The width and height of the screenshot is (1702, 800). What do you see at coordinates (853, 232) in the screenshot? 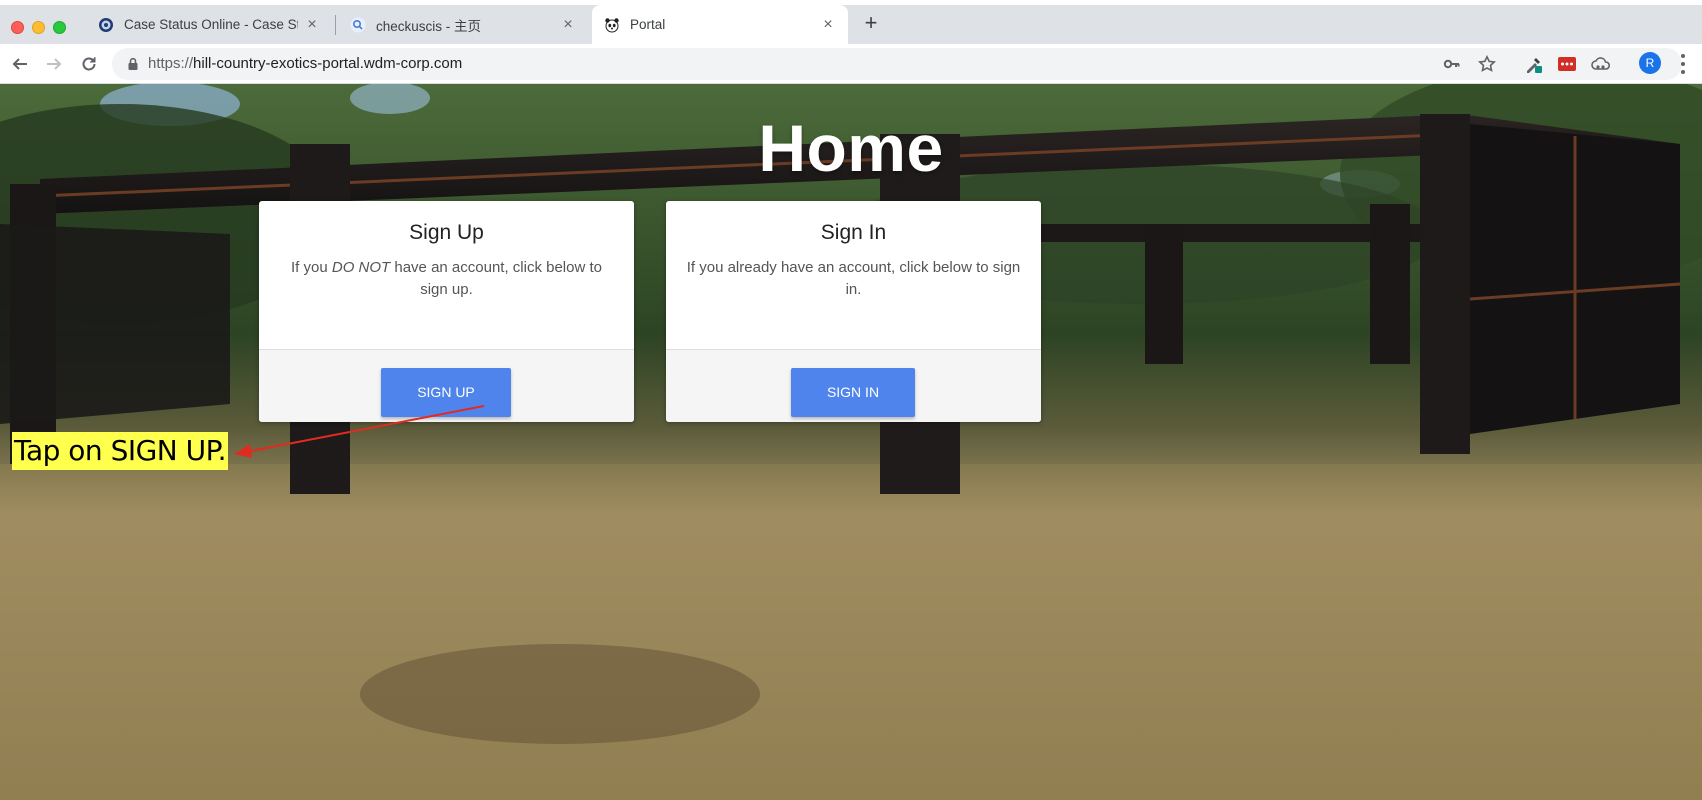
I see `signin-heading: Sign In` at bounding box center [853, 232].